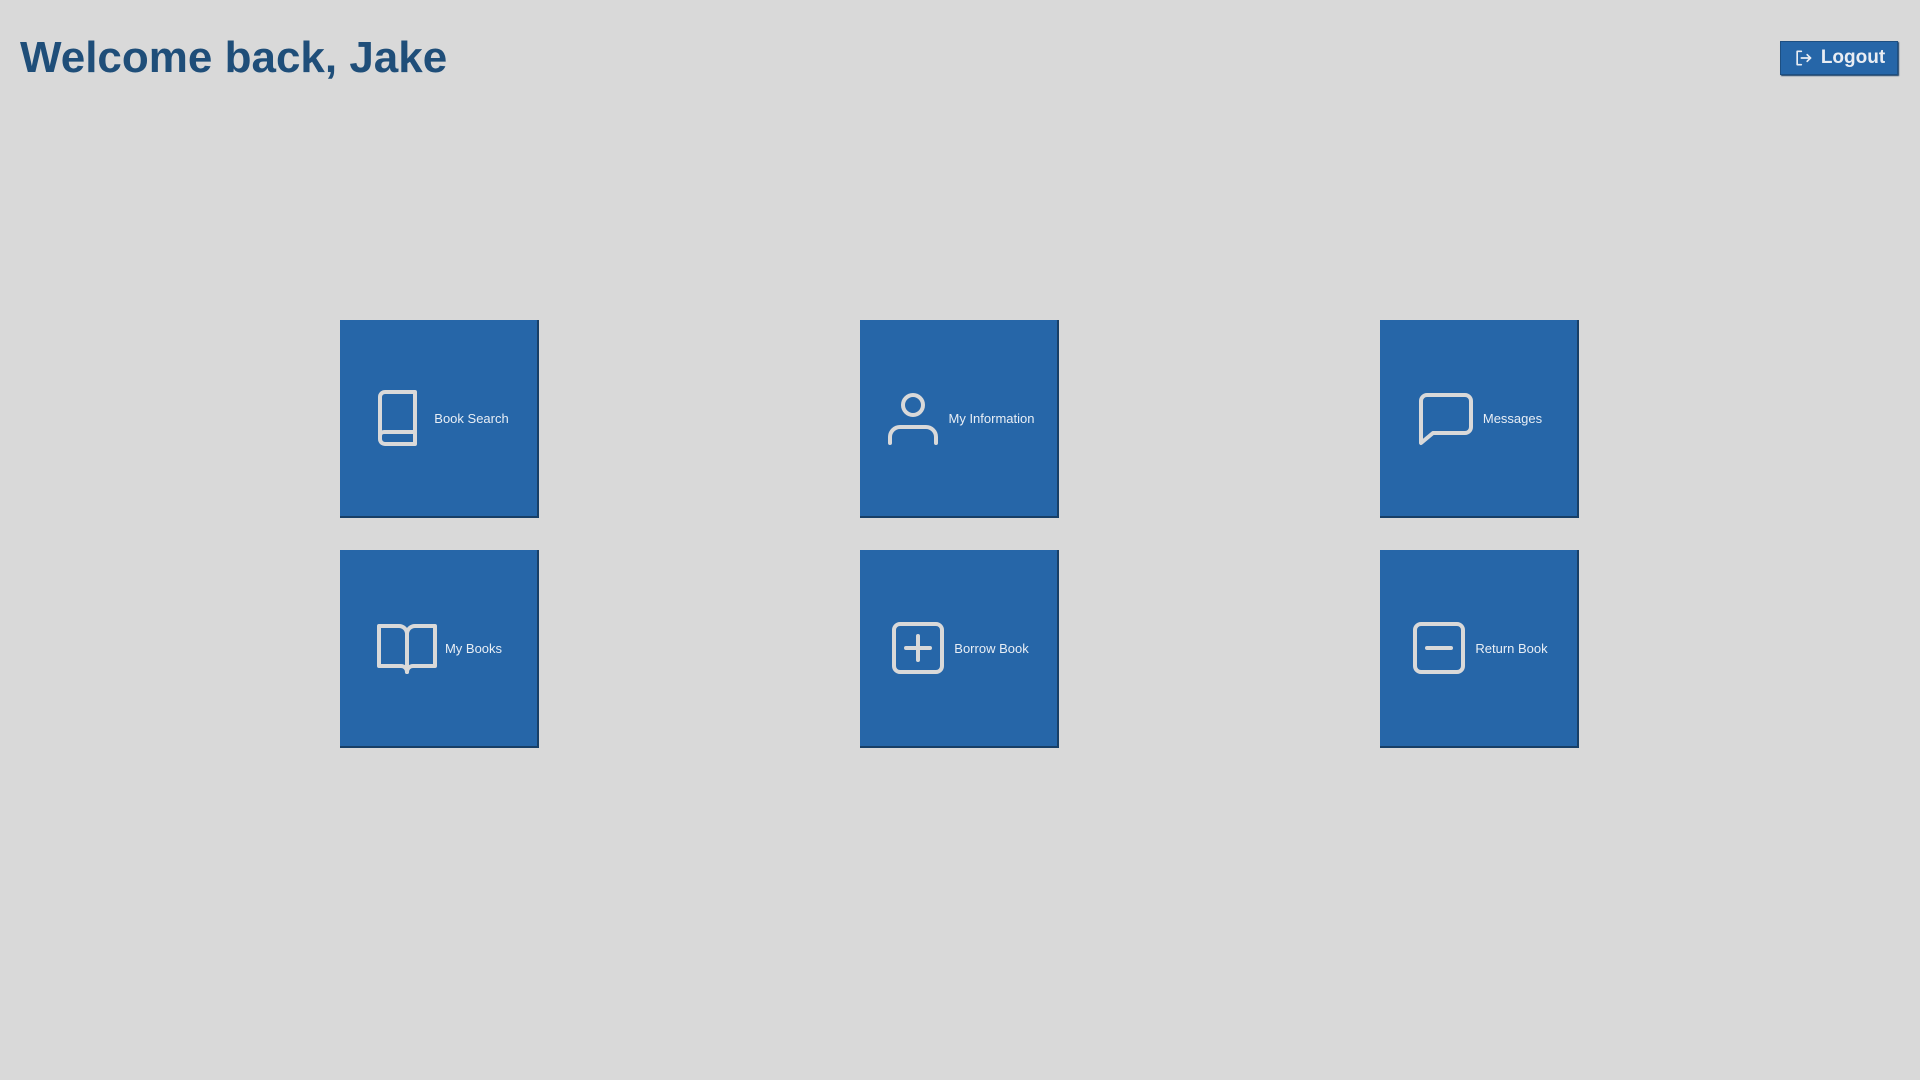 This screenshot has width=1920, height=1080. I want to click on my-books-label: My Books, so click(473, 648).